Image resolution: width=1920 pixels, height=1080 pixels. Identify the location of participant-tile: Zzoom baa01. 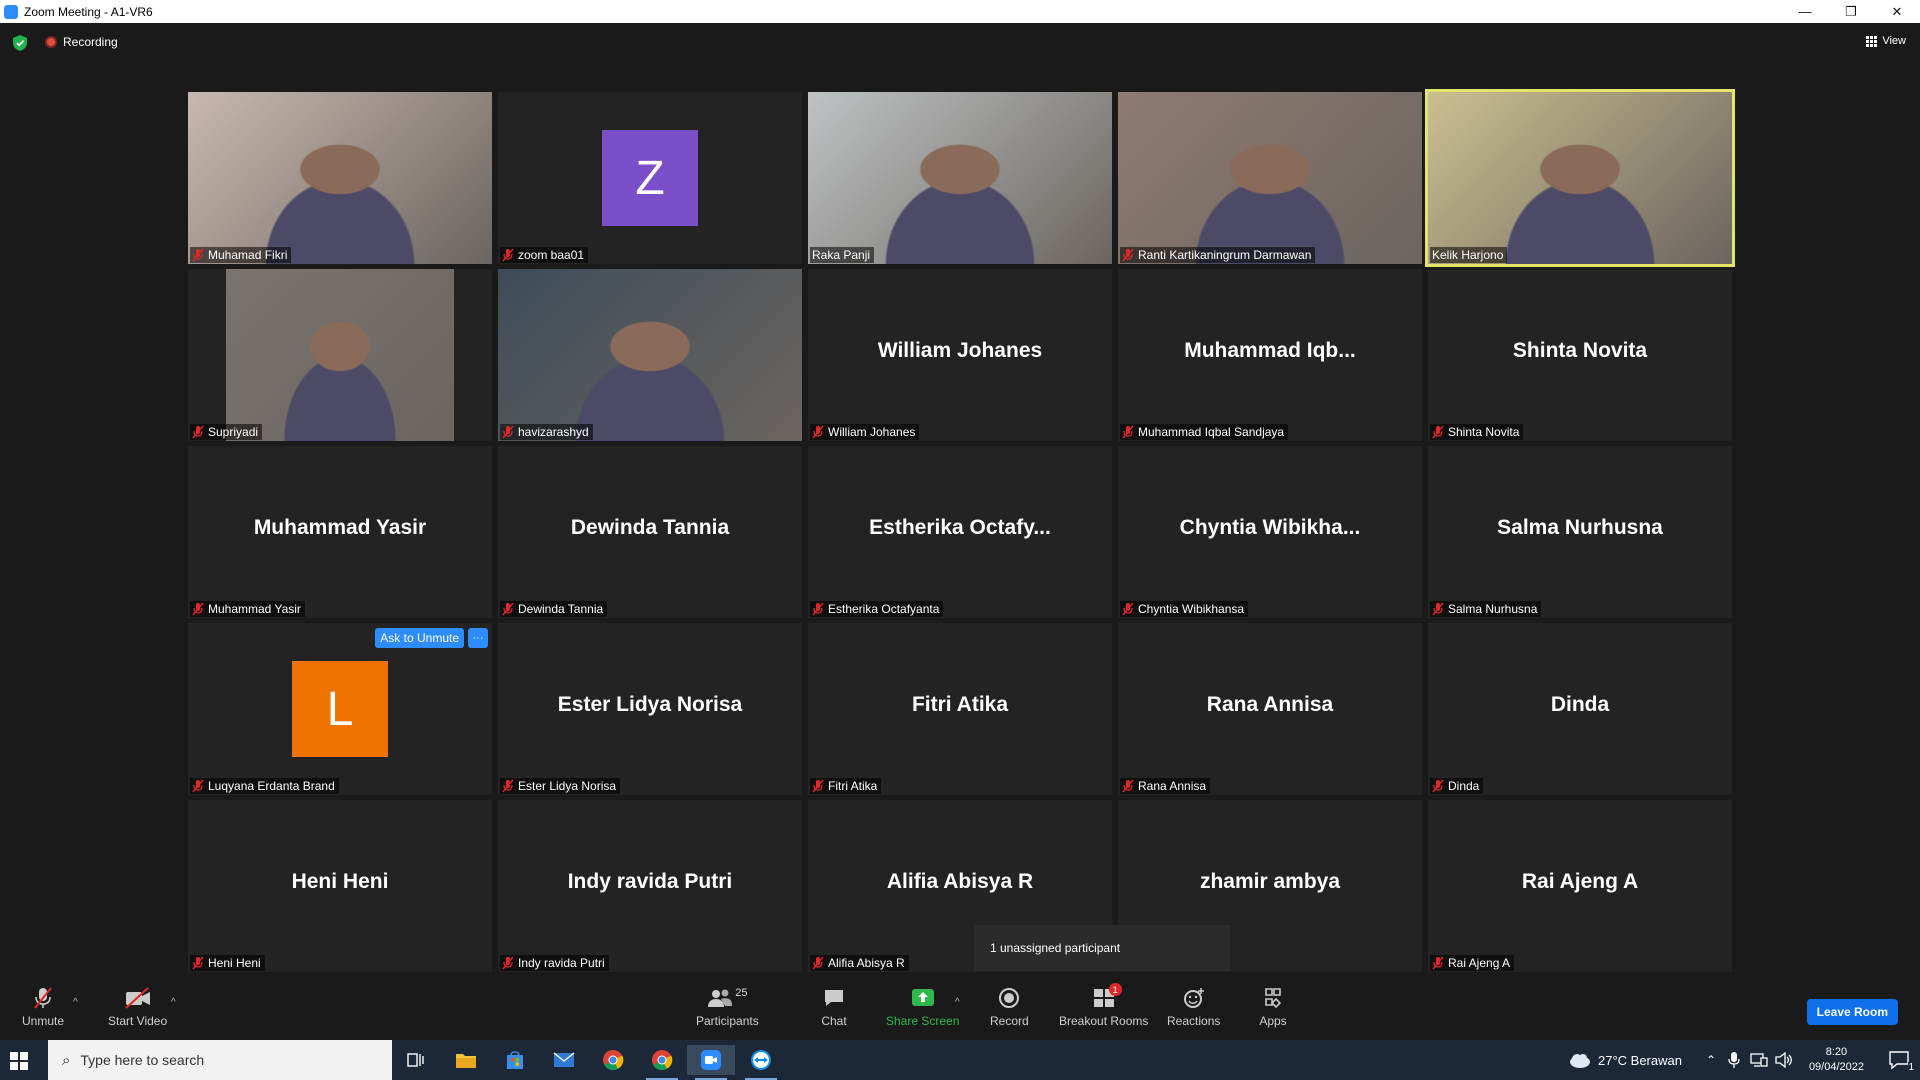
(650, 178).